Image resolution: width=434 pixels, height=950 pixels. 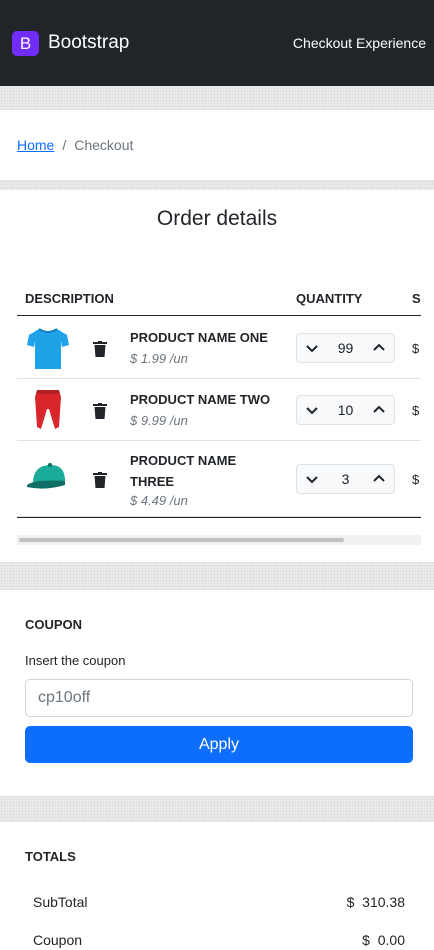 I want to click on breadcrumb: Home / Checkout, so click(x=75, y=145).